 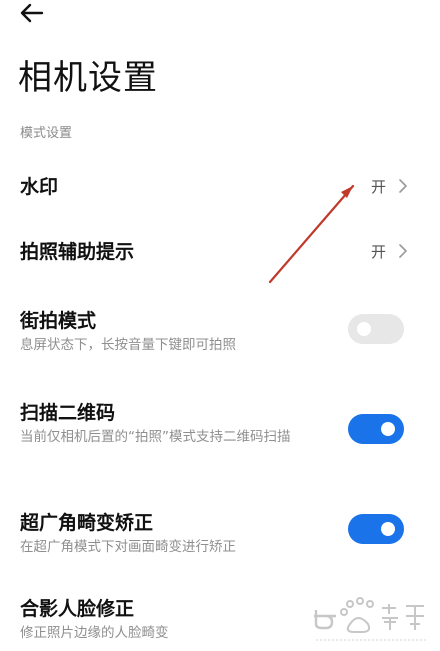 I want to click on setting-title: 街拍模式, so click(x=58, y=321).